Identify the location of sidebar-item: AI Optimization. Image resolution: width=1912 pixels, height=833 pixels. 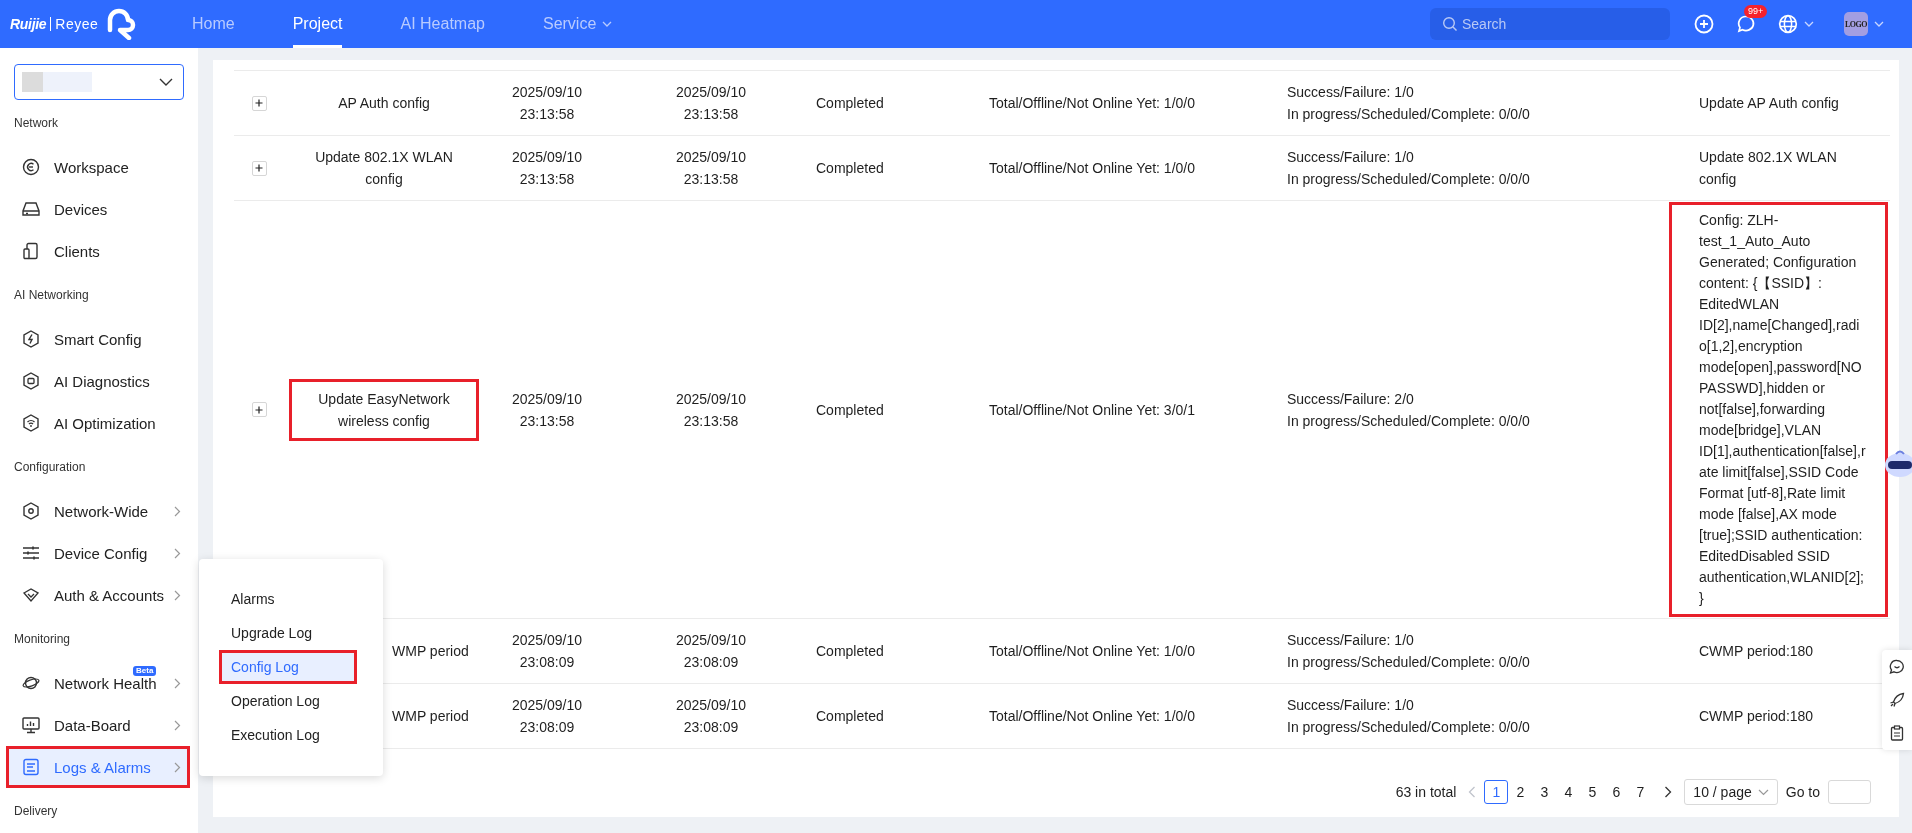
(98, 423).